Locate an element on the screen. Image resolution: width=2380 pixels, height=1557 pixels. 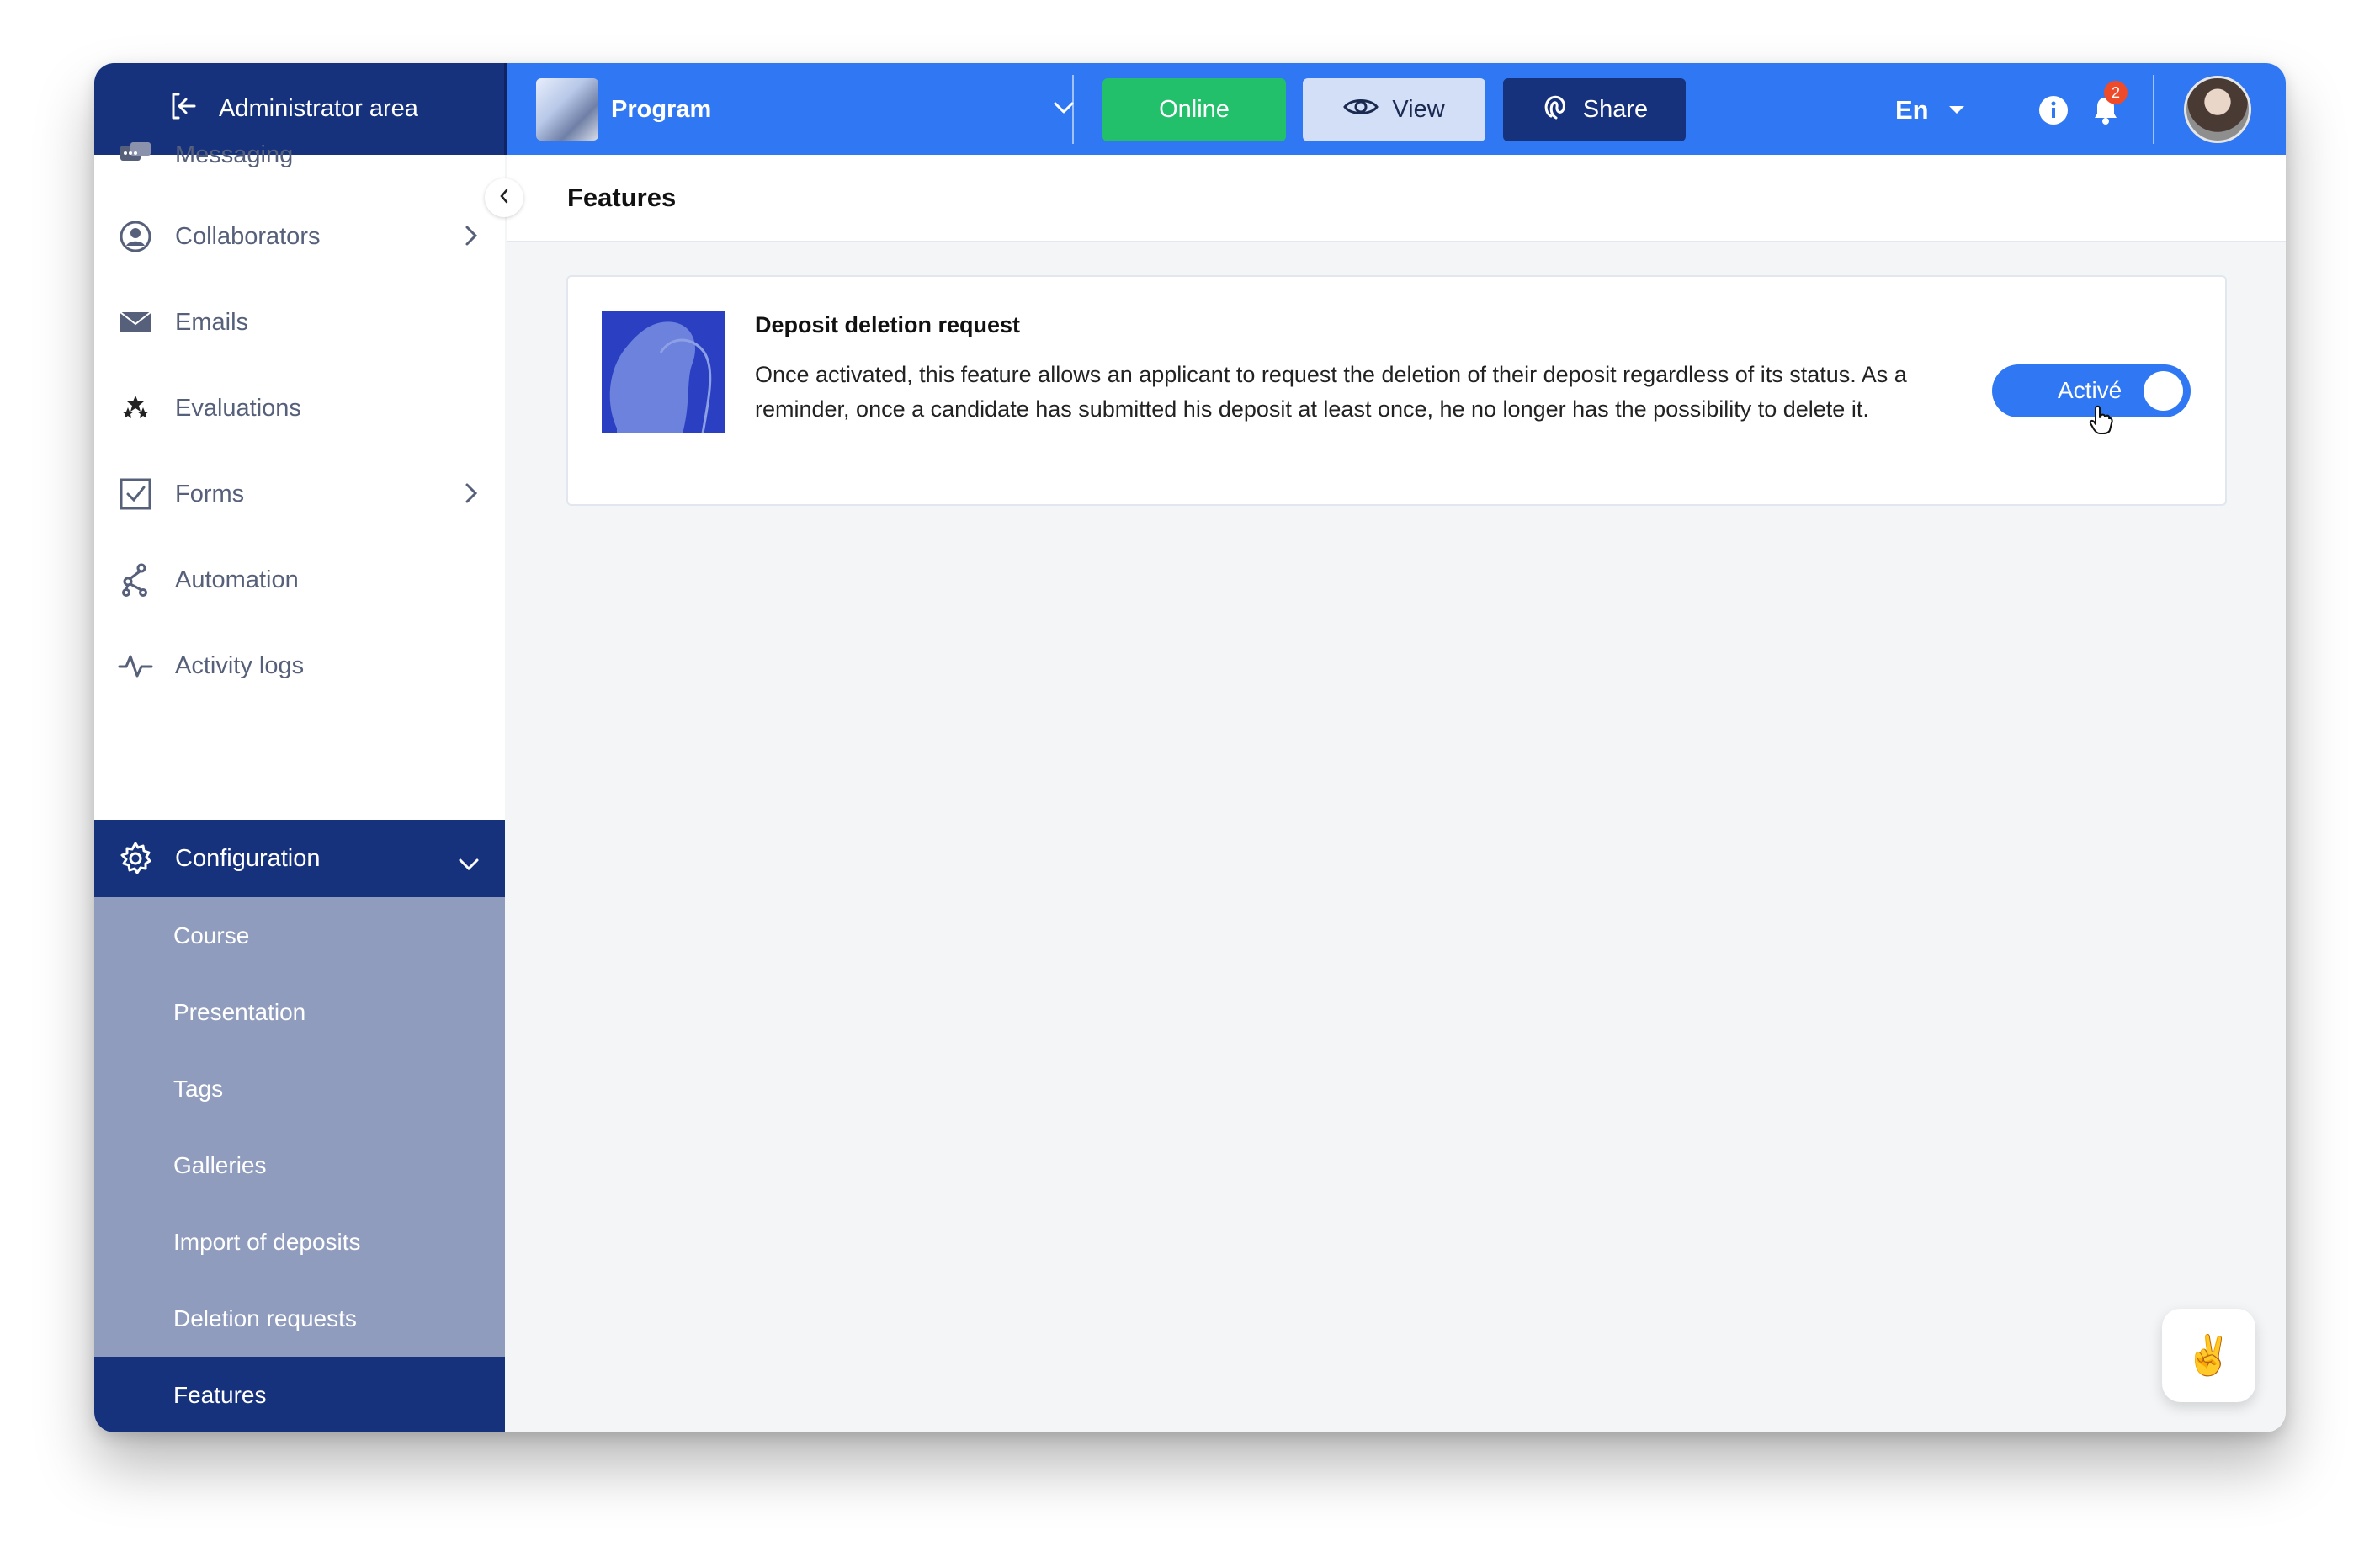
sidebar-item-automation: Automation is located at coordinates (299, 580).